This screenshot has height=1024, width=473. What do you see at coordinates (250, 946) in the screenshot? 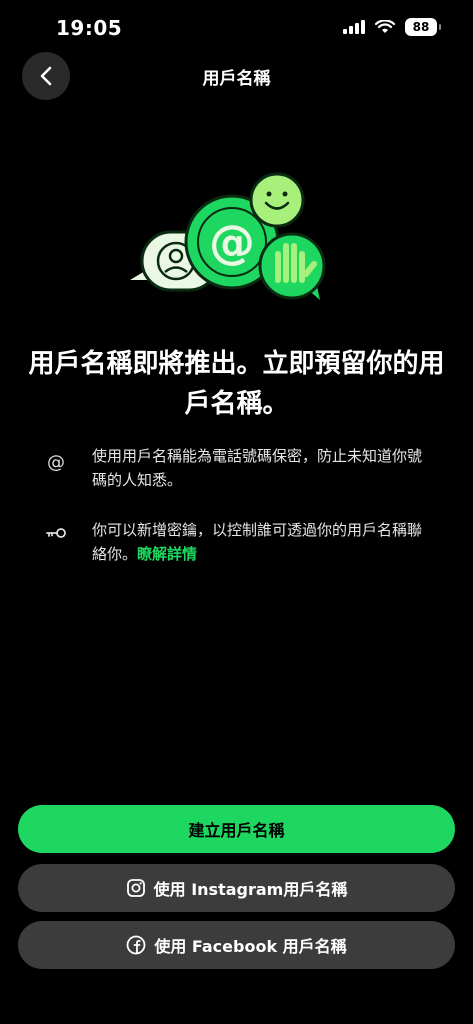
I see `facebook-button-label: 使用 Facebook 用戶名稱` at bounding box center [250, 946].